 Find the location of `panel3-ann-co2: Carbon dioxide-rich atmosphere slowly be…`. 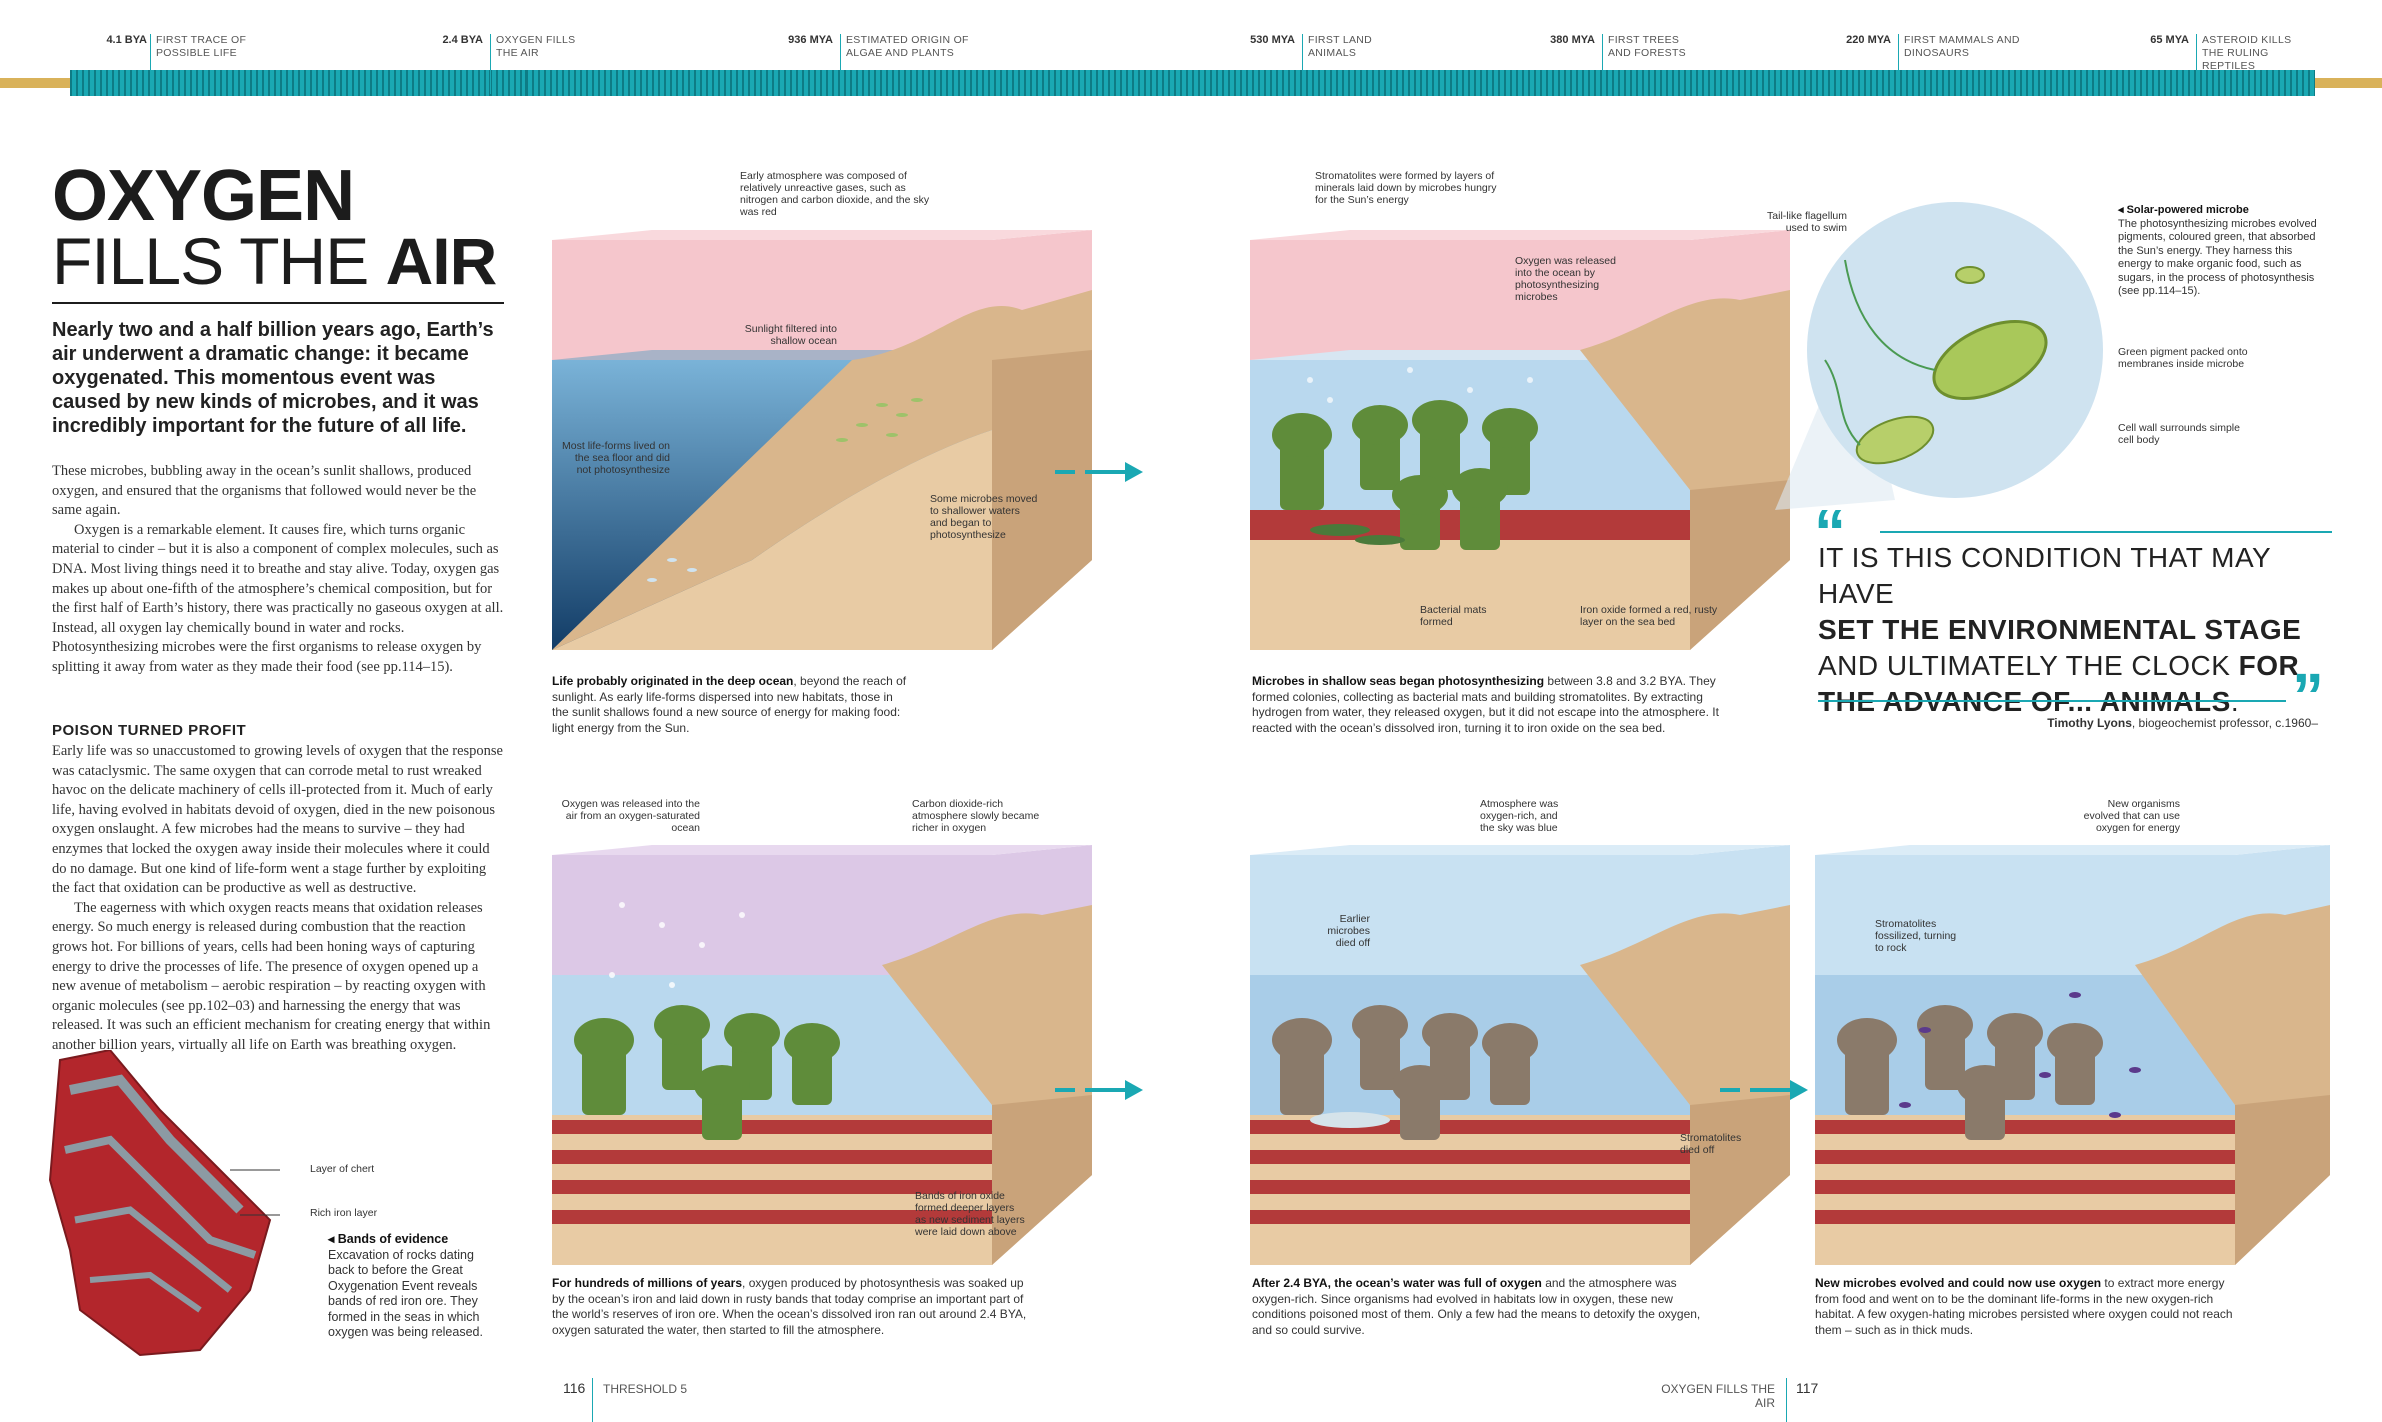

panel3-ann-co2: Carbon dioxide-rich atmosphere slowly be… is located at coordinates (976, 816).